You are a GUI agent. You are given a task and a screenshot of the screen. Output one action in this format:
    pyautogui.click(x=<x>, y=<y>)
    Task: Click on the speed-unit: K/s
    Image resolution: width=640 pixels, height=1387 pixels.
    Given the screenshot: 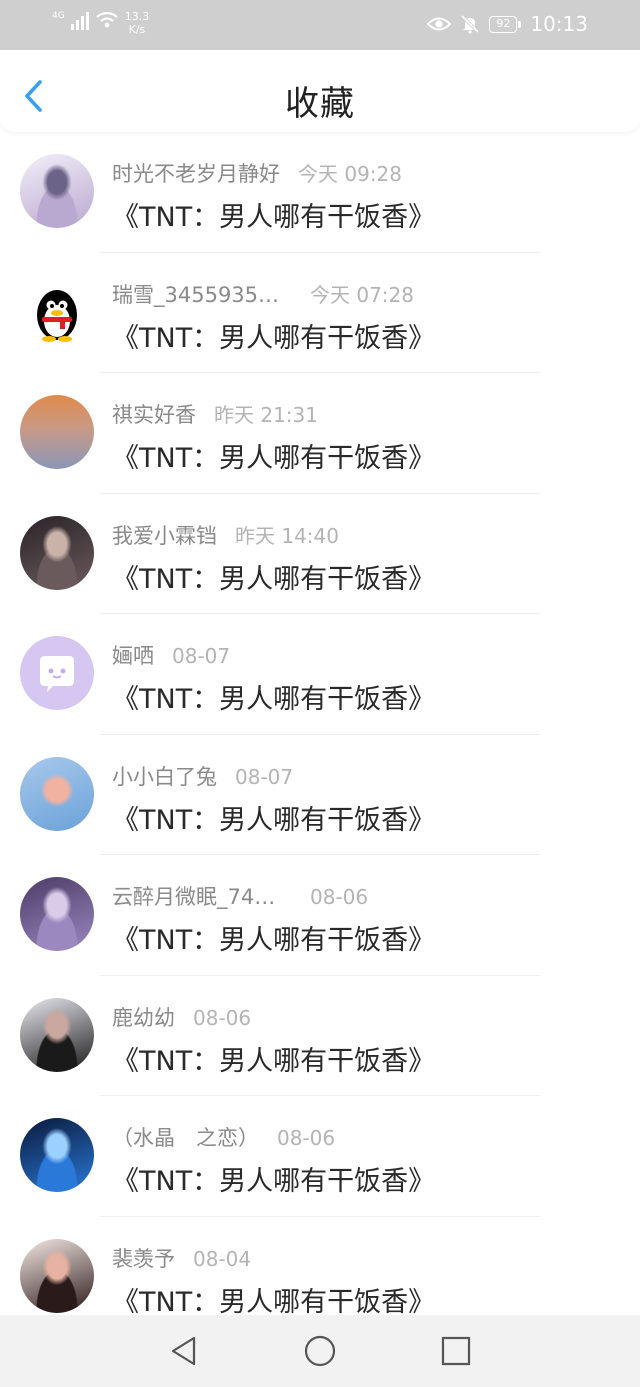 What is the action you would take?
    pyautogui.click(x=137, y=29)
    